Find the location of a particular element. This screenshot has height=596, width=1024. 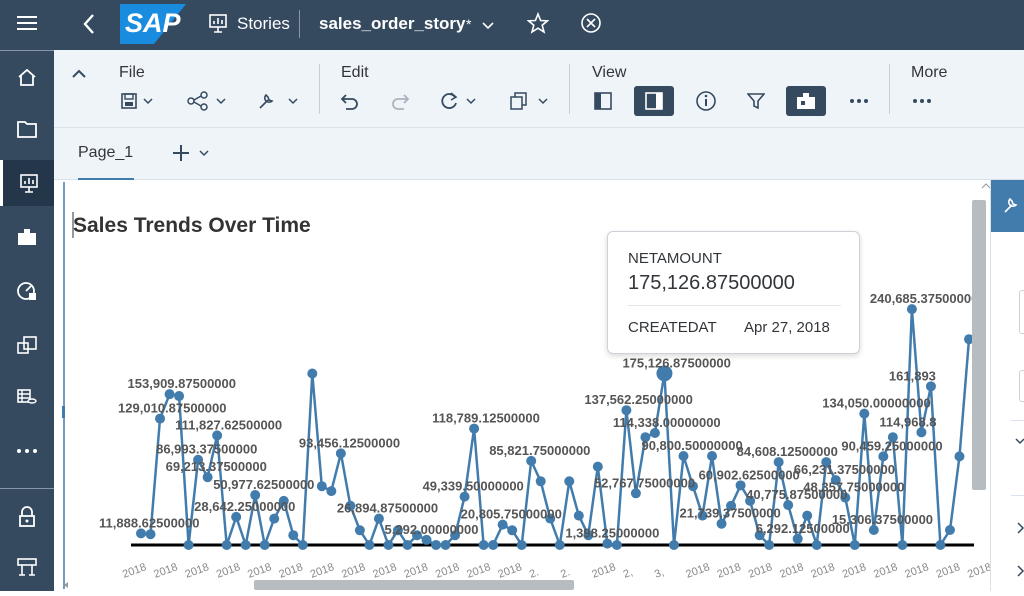

data-label: 129,010.87500000 is located at coordinates (172, 408).